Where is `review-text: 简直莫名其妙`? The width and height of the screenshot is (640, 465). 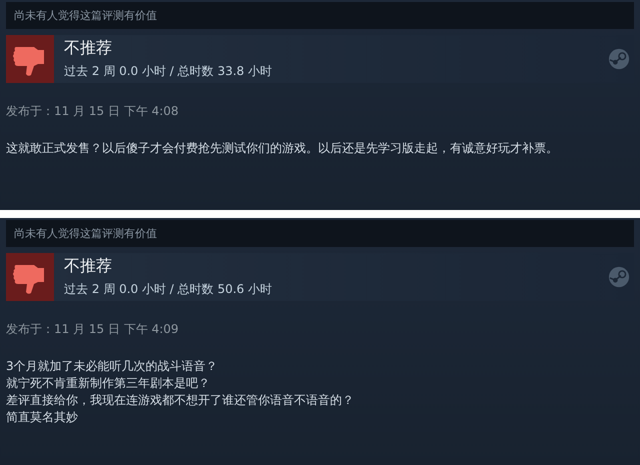
review-text: 简直莫名其妙 is located at coordinates (42, 417).